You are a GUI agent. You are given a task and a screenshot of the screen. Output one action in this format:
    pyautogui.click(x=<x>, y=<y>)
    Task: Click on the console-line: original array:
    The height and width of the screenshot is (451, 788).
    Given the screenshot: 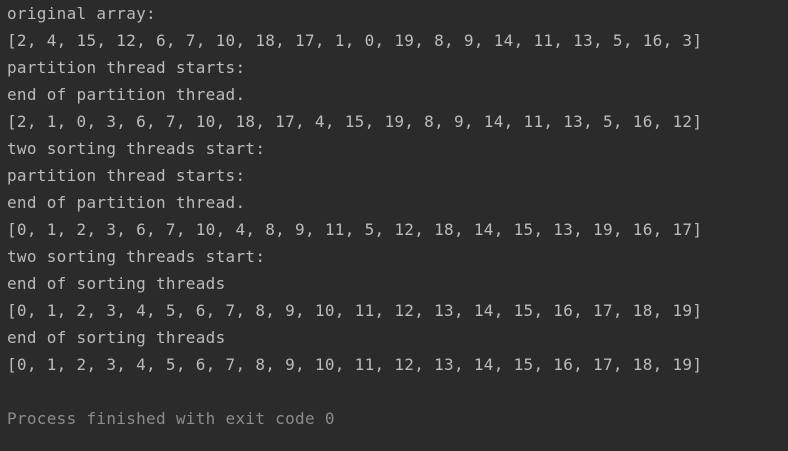 What is the action you would take?
    pyautogui.click(x=81, y=13)
    